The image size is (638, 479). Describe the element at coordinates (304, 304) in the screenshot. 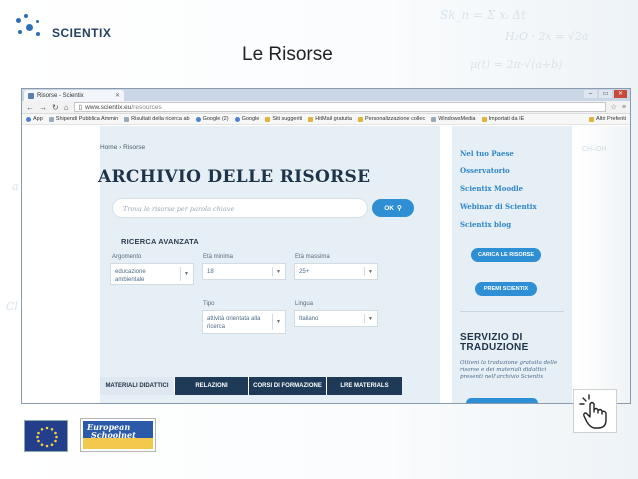

I see `lingua-label: Lingua` at that location.